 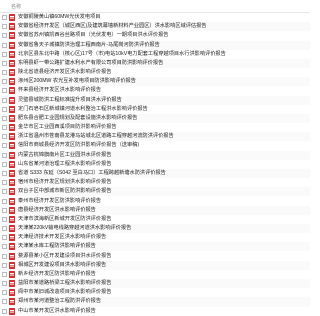 I want to click on file-row: 天津经济技术开发区洪水影响评价报告, so click(x=155, y=237).